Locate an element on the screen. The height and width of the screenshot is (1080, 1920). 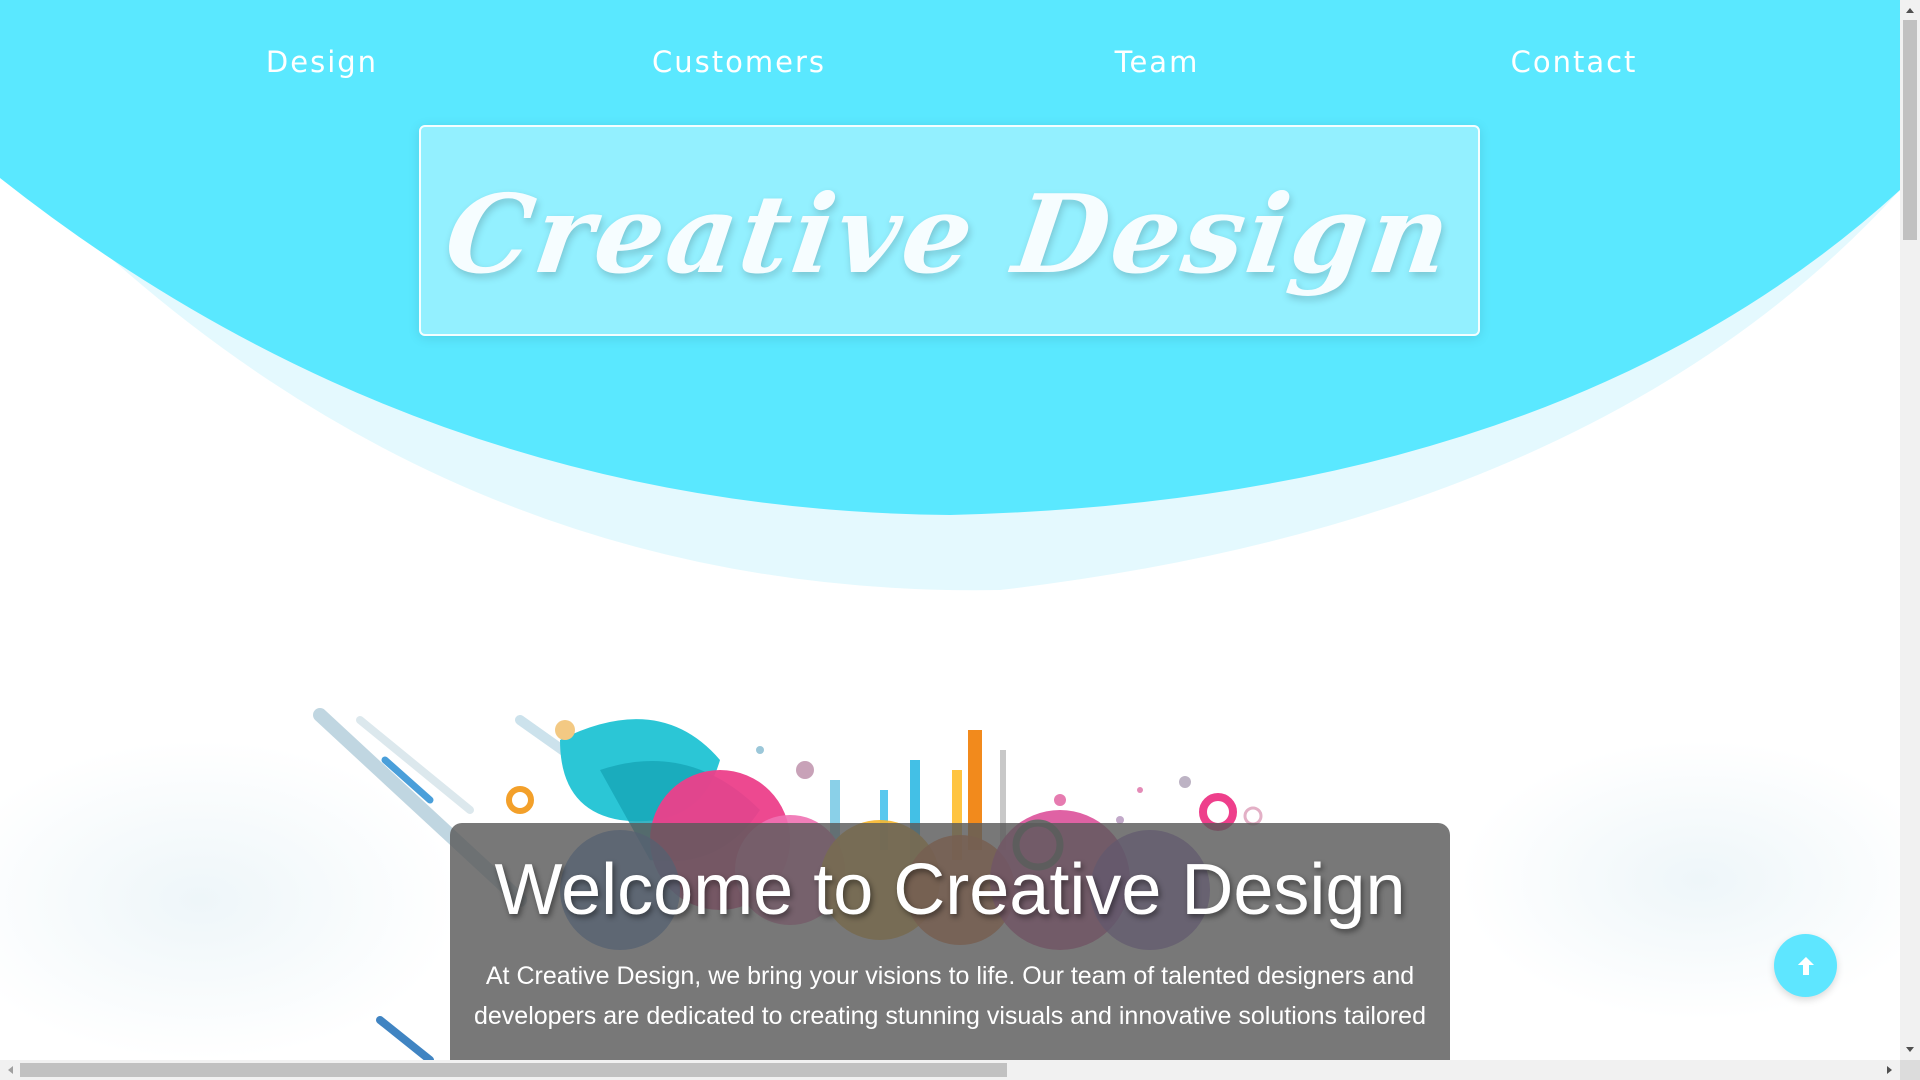
scroll-down-arrow-icon is located at coordinates (1910, 1050).